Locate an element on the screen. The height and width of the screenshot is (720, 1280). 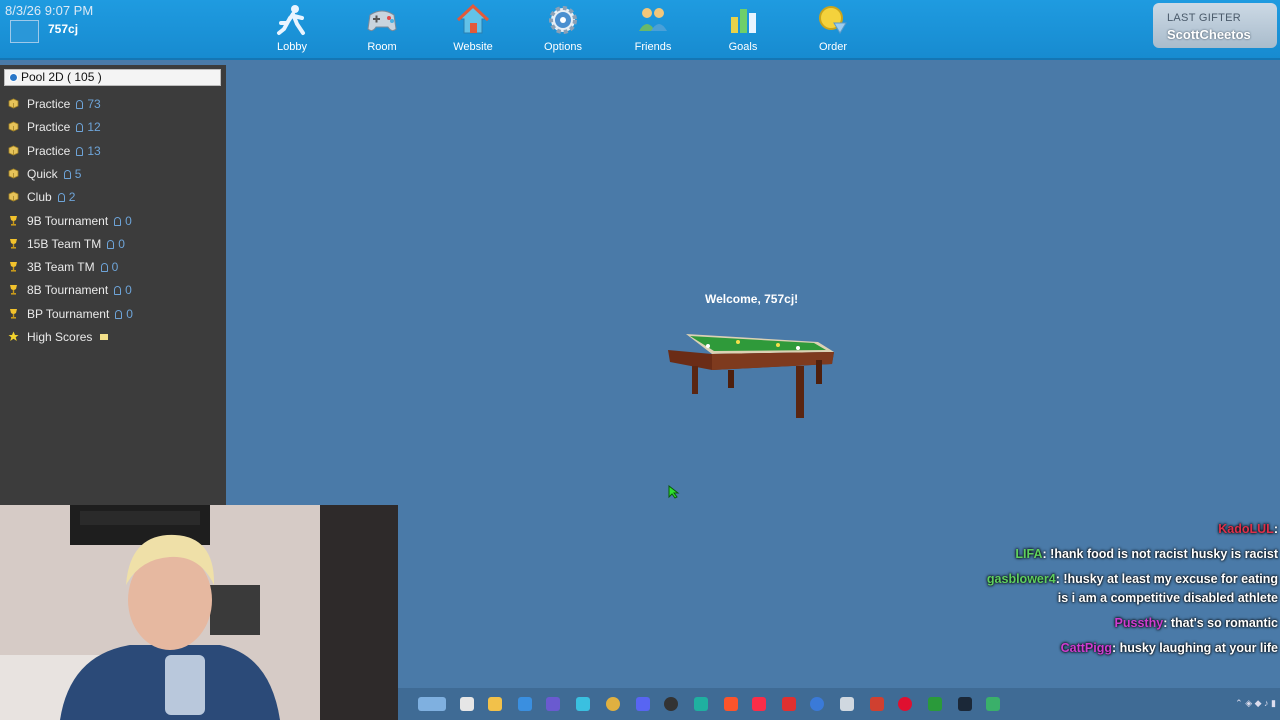
room-item-3b-team-tm: 3B Team TM 0 is located at coordinates (63, 269).